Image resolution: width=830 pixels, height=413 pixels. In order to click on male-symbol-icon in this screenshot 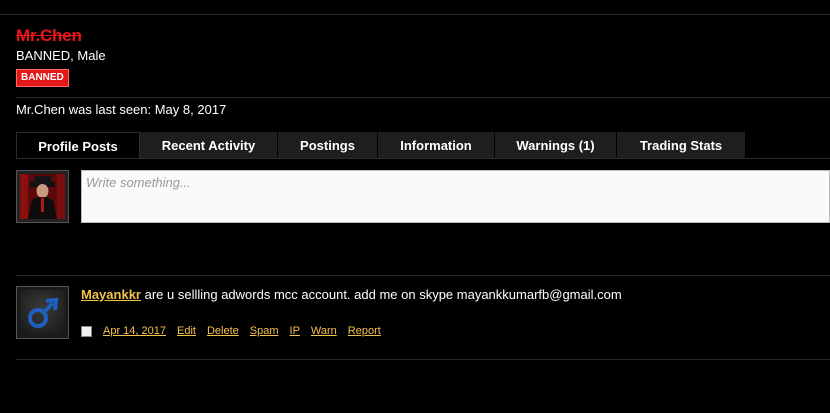, I will do `click(43, 312)`.